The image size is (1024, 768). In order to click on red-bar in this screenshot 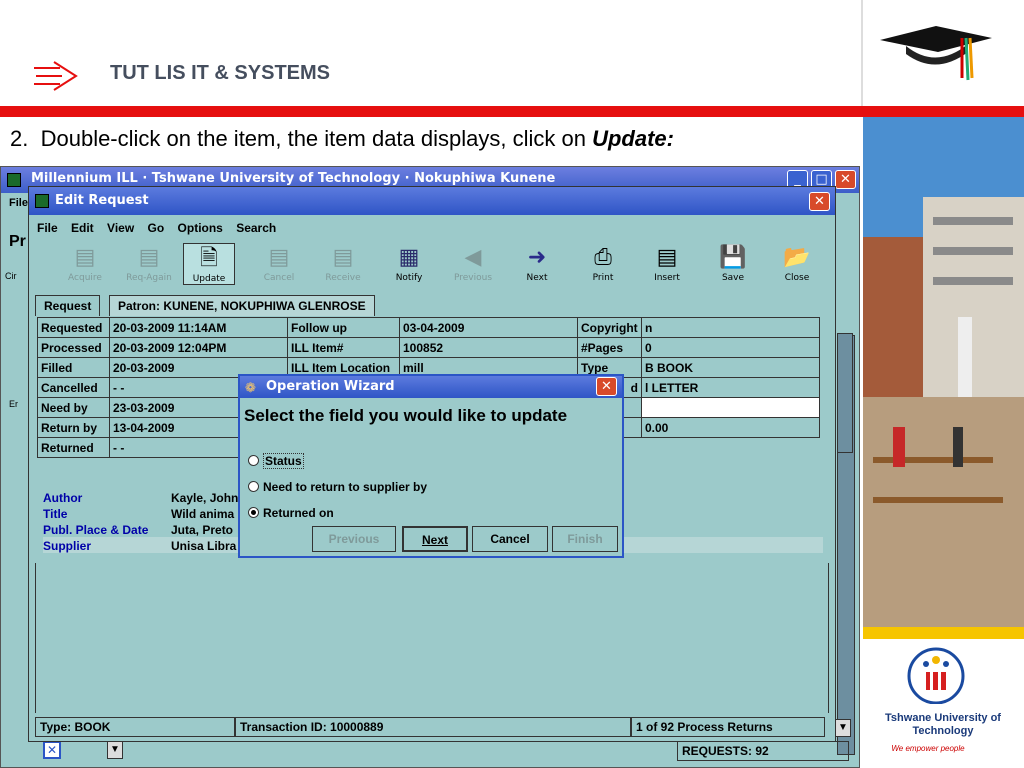, I will do `click(431, 111)`.